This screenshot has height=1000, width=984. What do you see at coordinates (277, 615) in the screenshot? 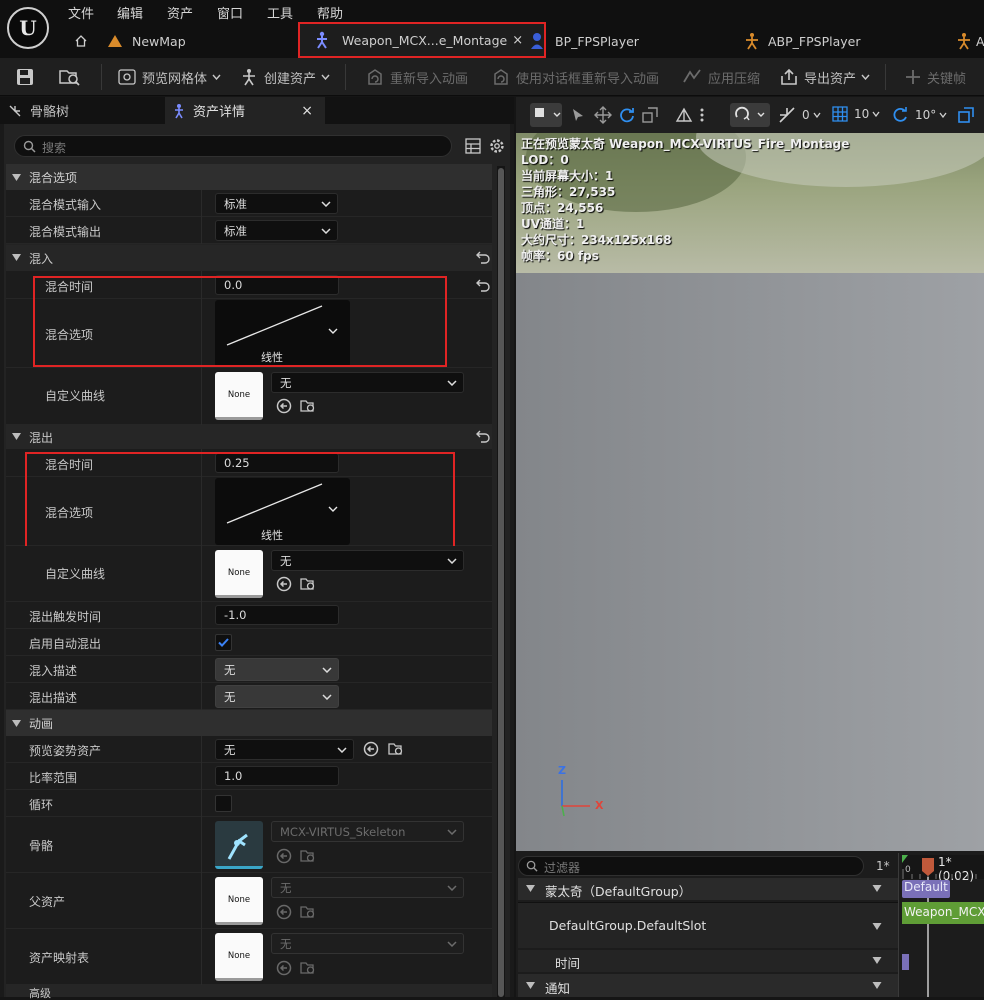
I see `blend-out-trigger-input: -1.0` at bounding box center [277, 615].